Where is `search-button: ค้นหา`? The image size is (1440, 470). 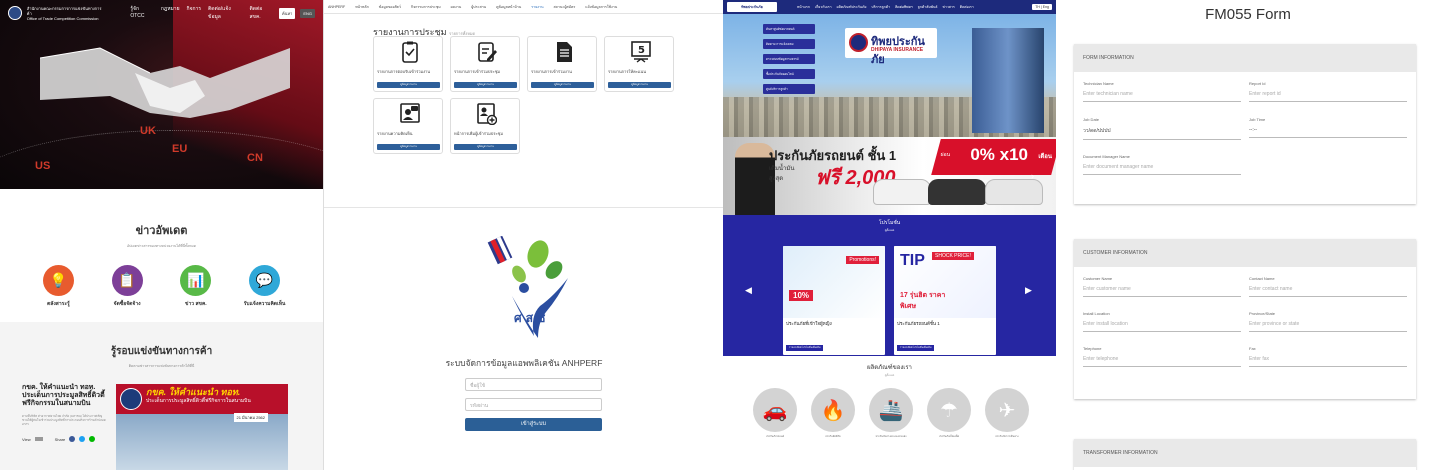
search-button: ค้นหา is located at coordinates (287, 13).